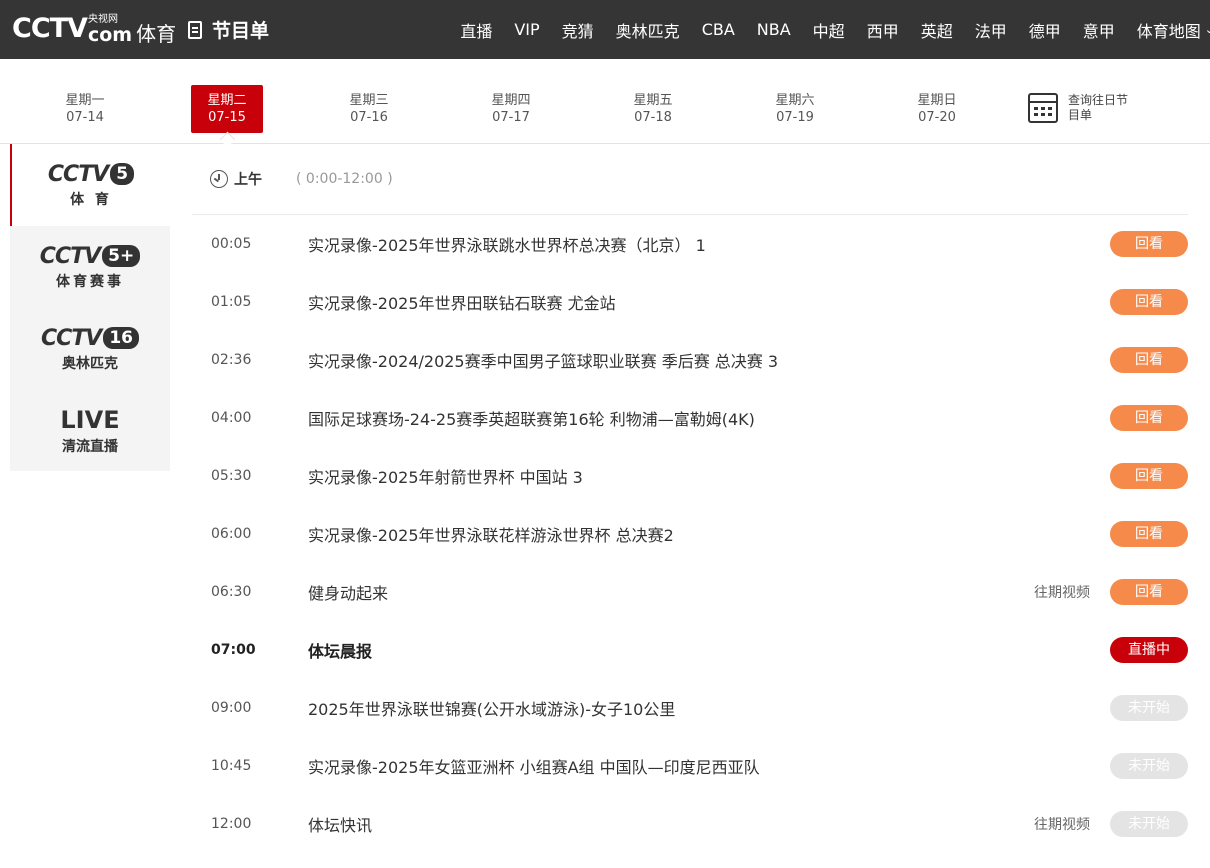 This screenshot has width=1210, height=868. Describe the element at coordinates (534, 766) in the screenshot. I see `program-title: 实况录像-2025年女篮亚洲杯 小组赛A组 中国队—印度尼西亚队` at that location.